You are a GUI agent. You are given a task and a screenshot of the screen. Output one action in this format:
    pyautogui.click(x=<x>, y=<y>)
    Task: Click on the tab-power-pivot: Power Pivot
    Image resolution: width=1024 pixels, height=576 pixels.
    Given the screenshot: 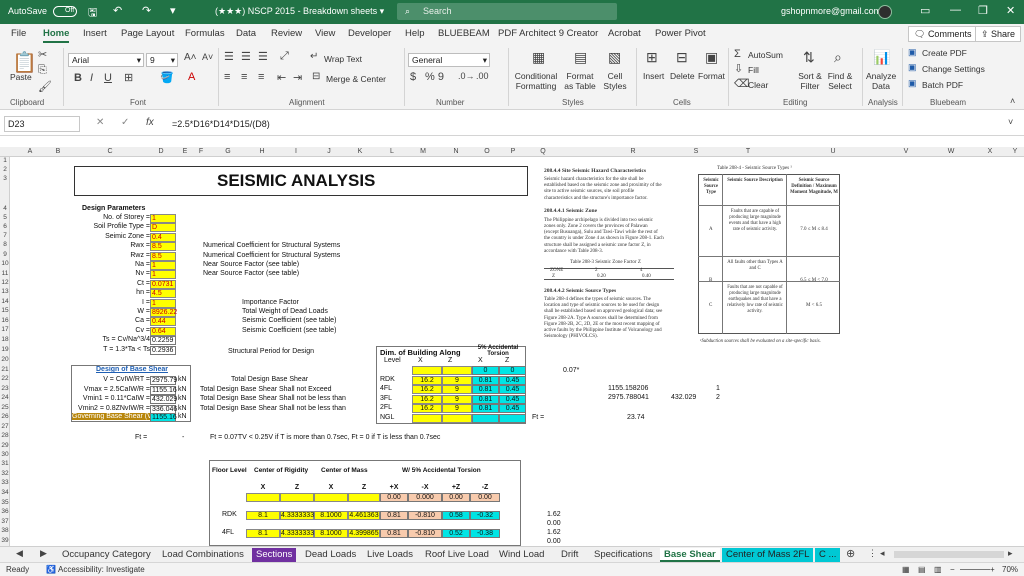 What is the action you would take?
    pyautogui.click(x=680, y=33)
    